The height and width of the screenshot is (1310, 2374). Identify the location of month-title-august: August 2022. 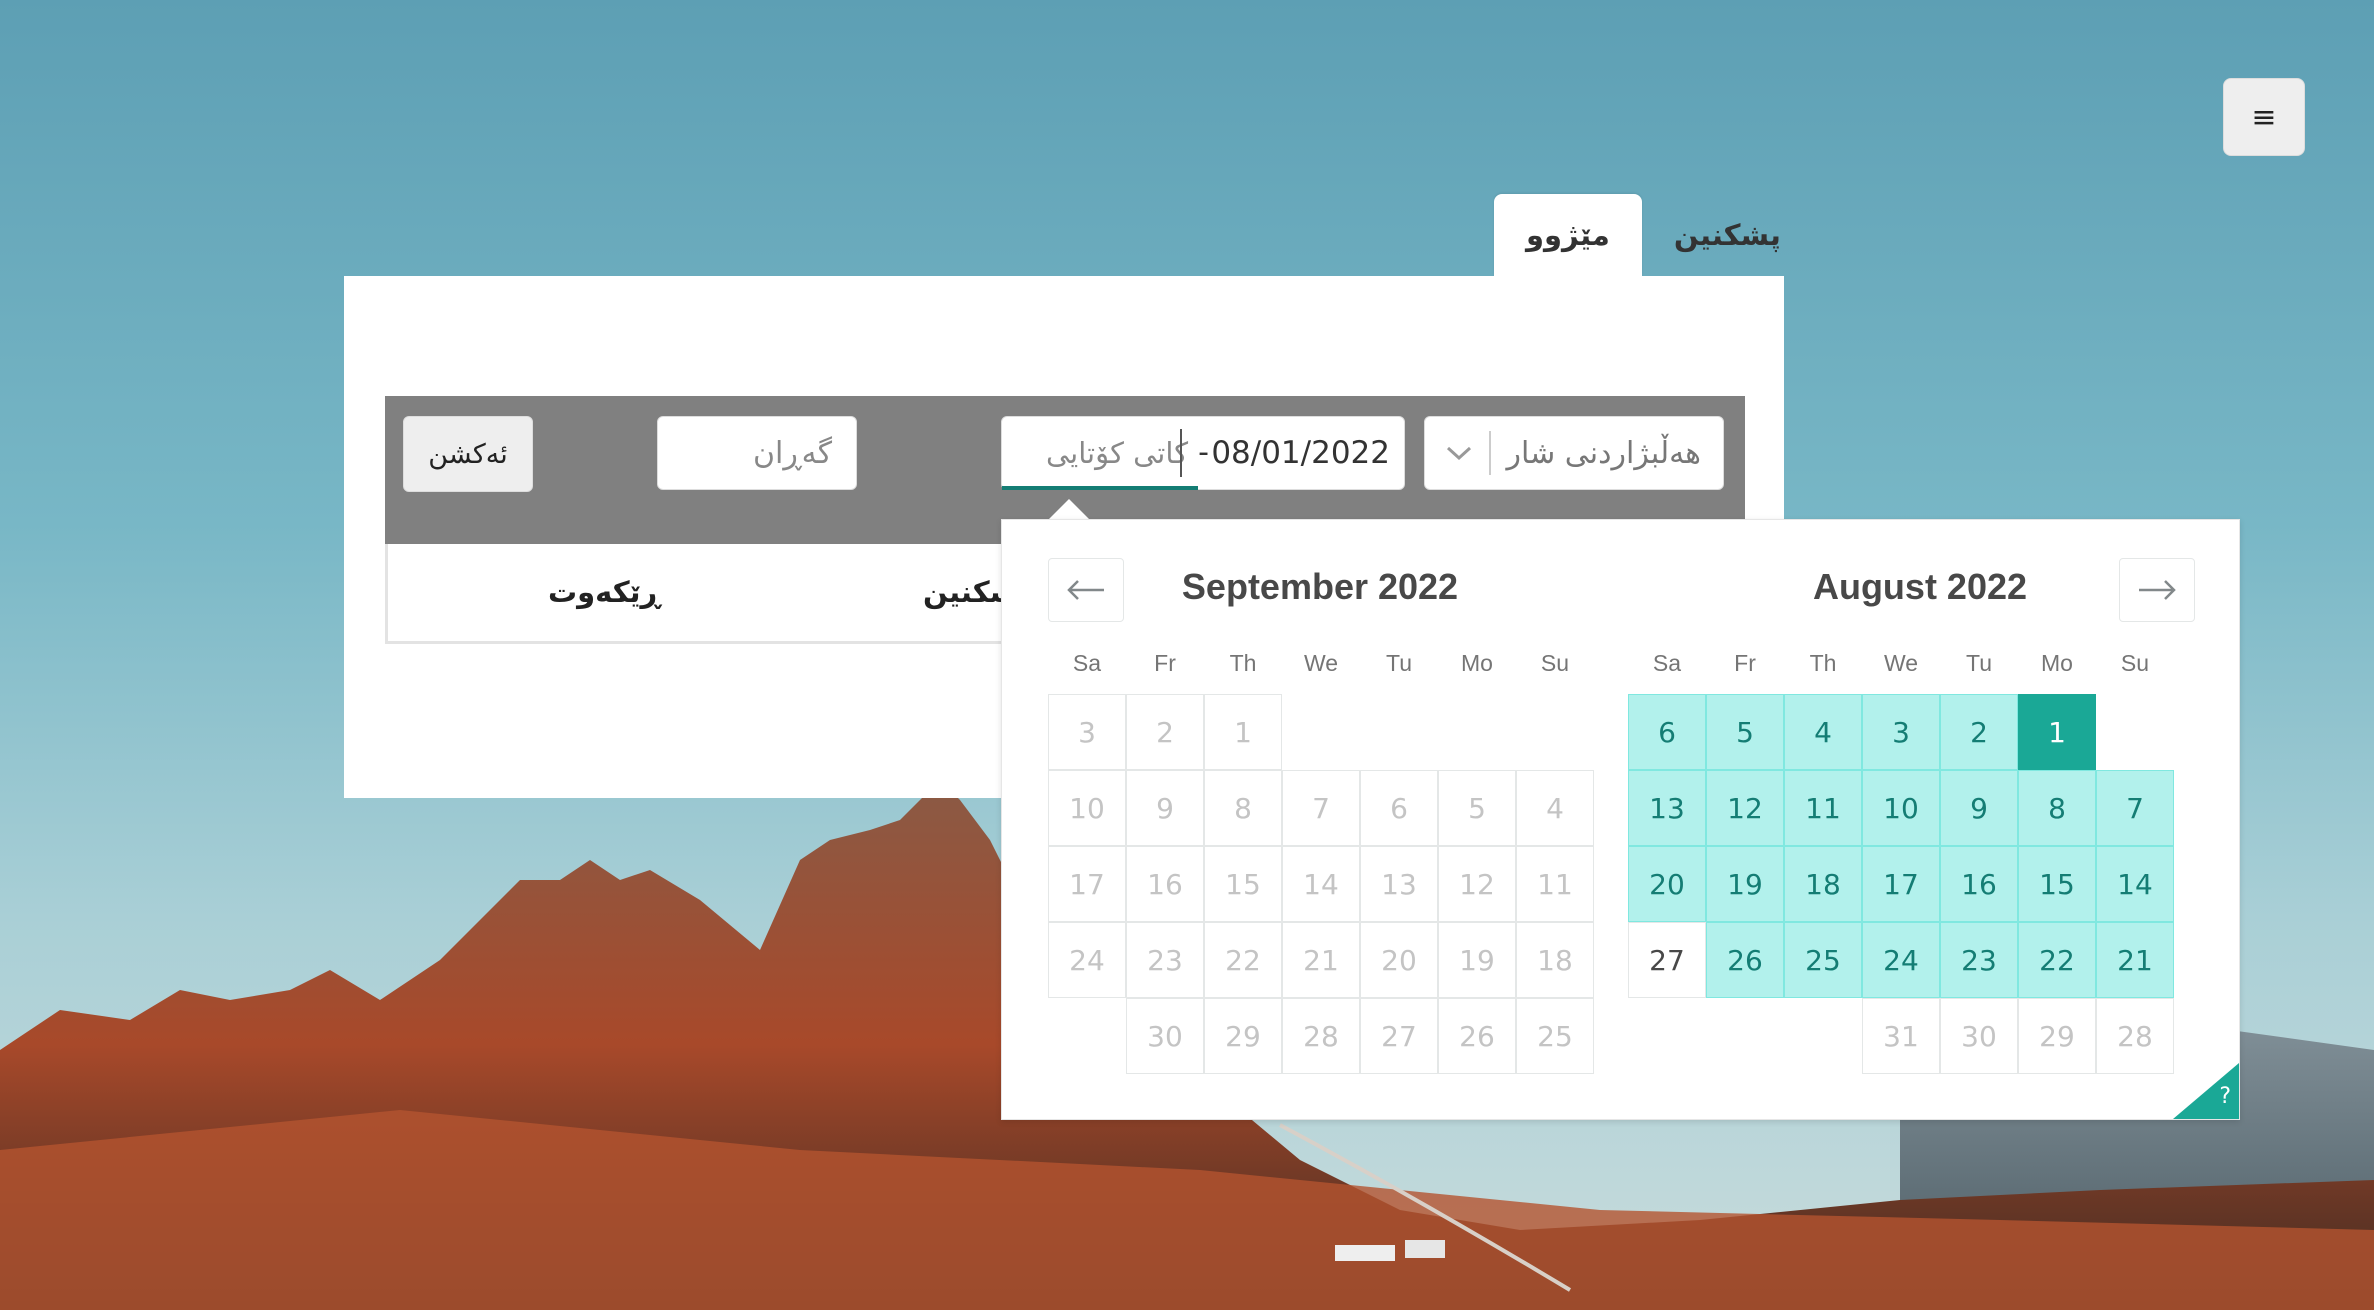
(1920, 586).